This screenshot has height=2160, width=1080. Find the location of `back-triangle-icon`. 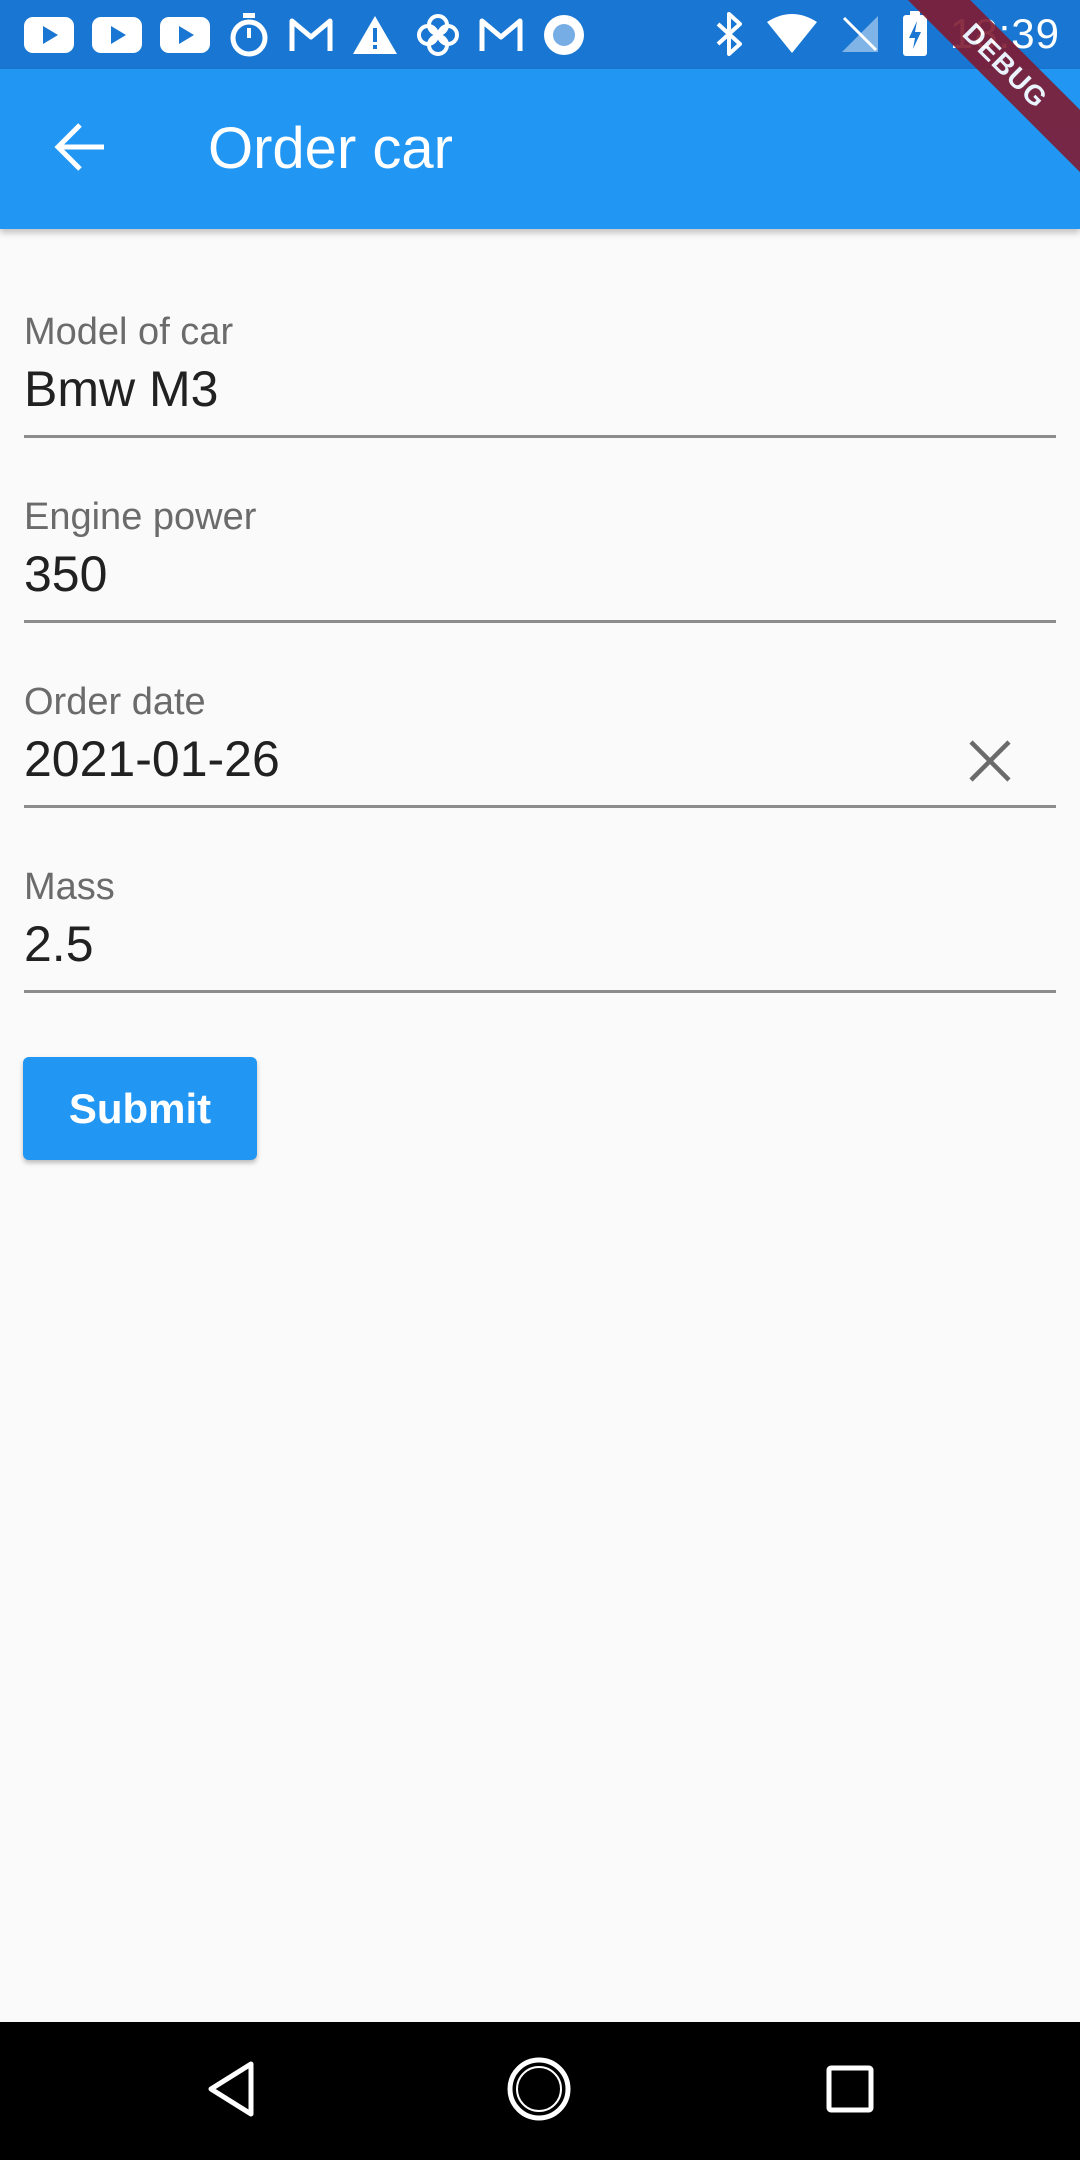

back-triangle-icon is located at coordinates (231, 2091).